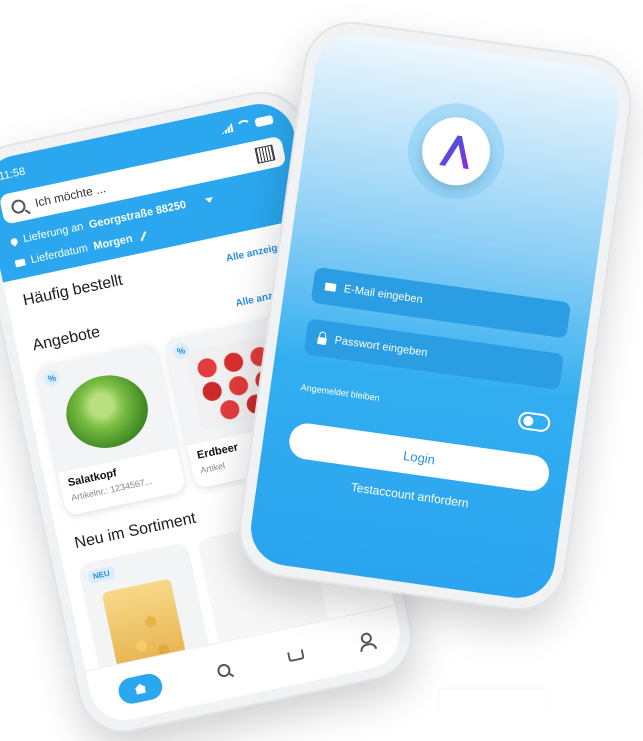 The width and height of the screenshot is (643, 741). Describe the element at coordinates (101, 575) in the screenshot. I see `new-badge: NEU` at that location.